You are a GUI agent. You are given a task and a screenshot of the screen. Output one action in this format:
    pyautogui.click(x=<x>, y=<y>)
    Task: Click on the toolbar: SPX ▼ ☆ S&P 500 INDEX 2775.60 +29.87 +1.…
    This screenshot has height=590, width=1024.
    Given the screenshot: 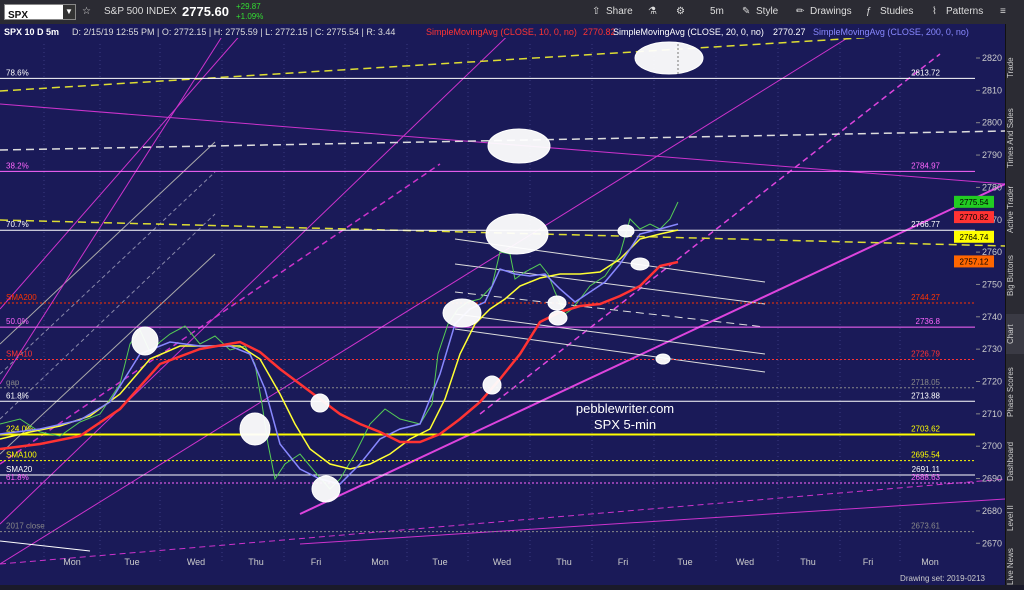 What is the action you would take?
    pyautogui.click(x=512, y=12)
    